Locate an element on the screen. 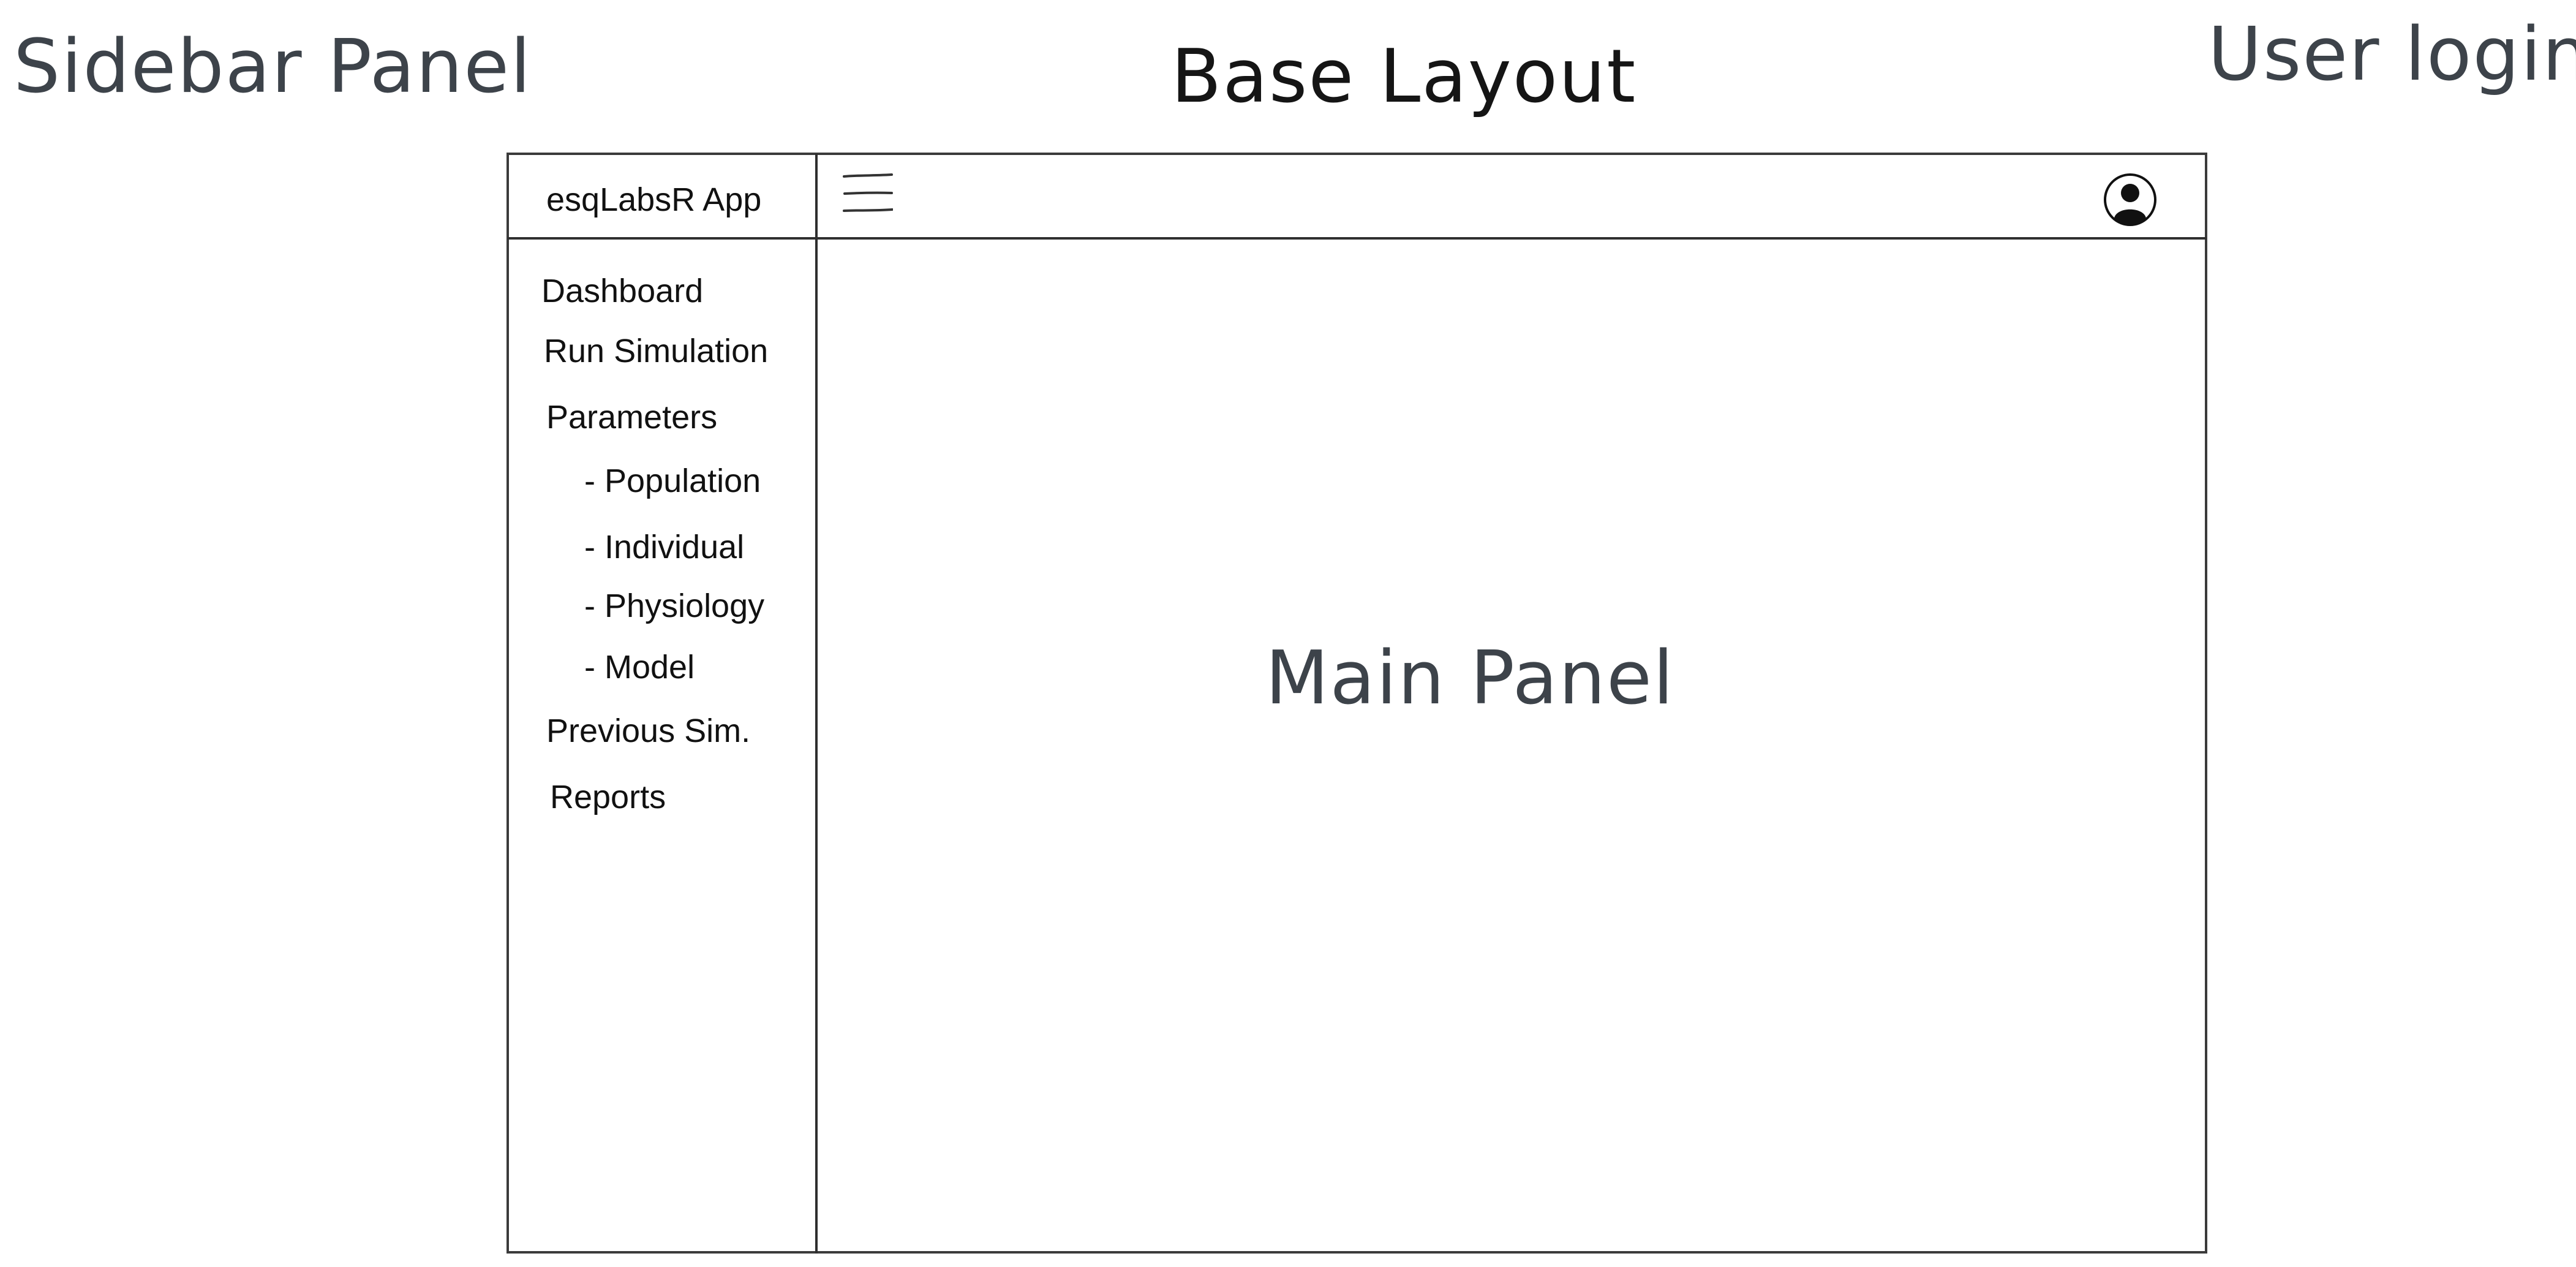 This screenshot has height=1267, width=2576. sidebar-item-previous-sim: Previous Sim. is located at coordinates (648, 731).